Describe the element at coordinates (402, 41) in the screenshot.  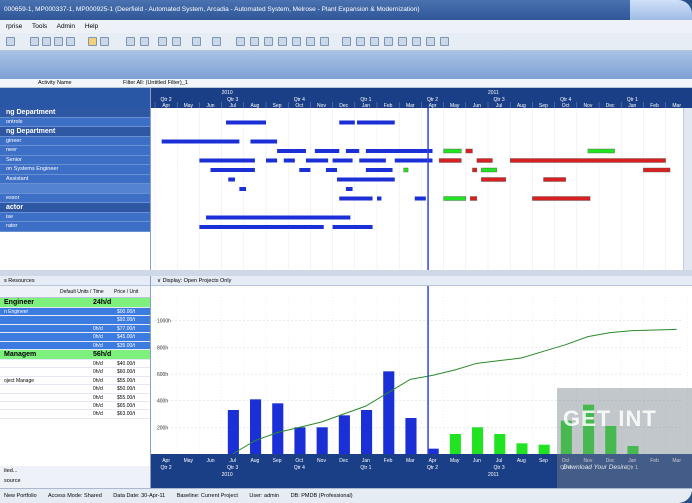
I see `expand-icon` at that location.